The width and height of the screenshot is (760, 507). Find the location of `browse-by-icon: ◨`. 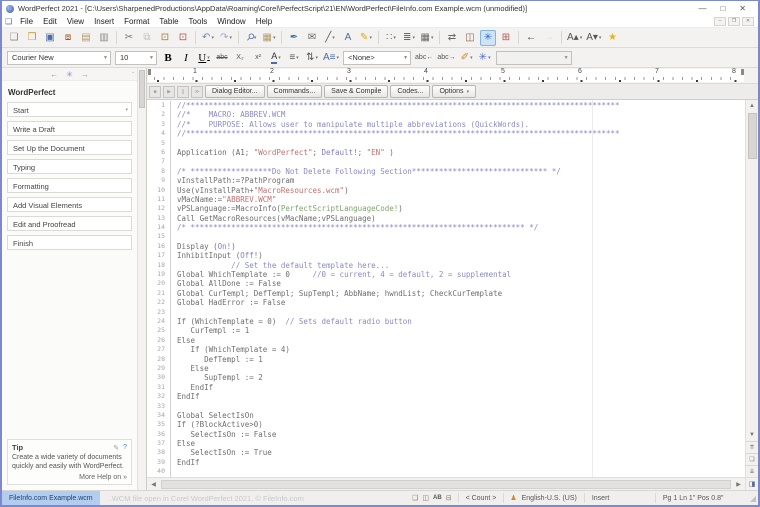

browse-by-icon: ◨ is located at coordinates (751, 484).